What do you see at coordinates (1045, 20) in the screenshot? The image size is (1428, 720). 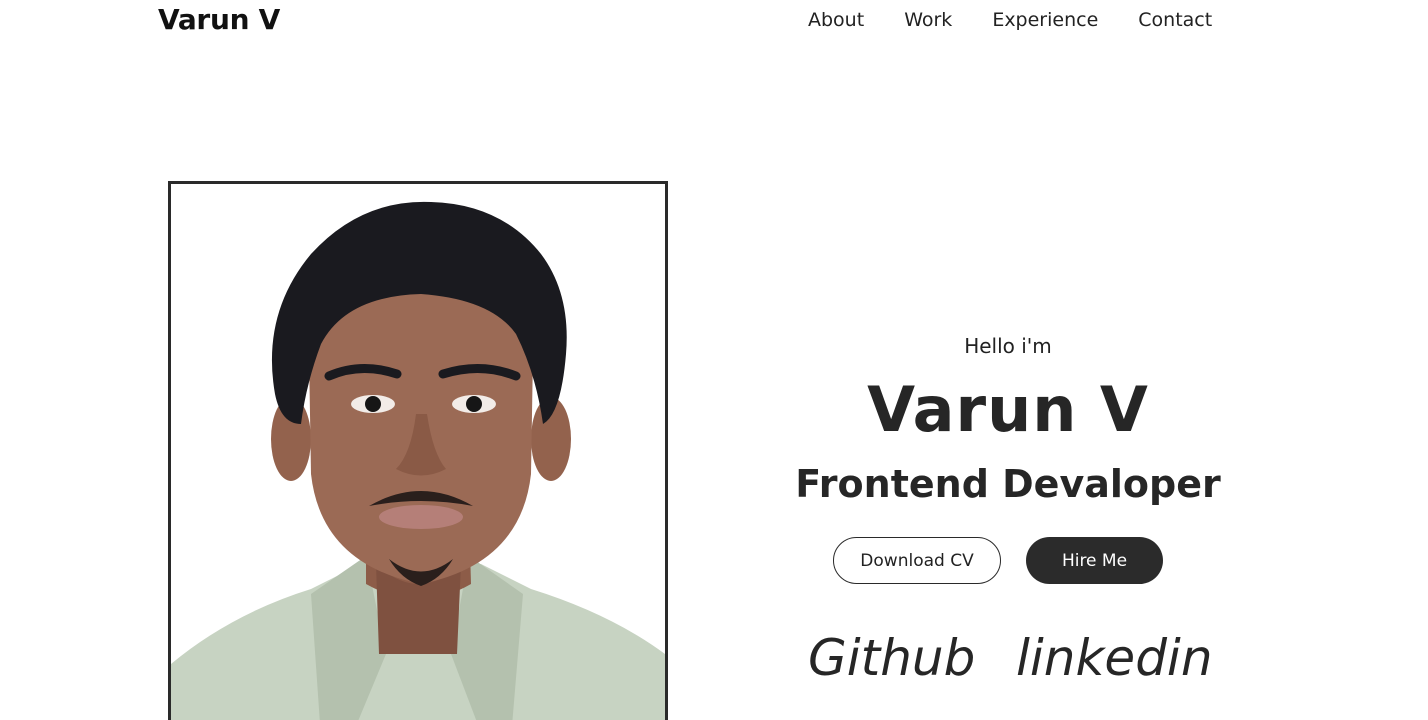 I see `nav-experience: Experience` at bounding box center [1045, 20].